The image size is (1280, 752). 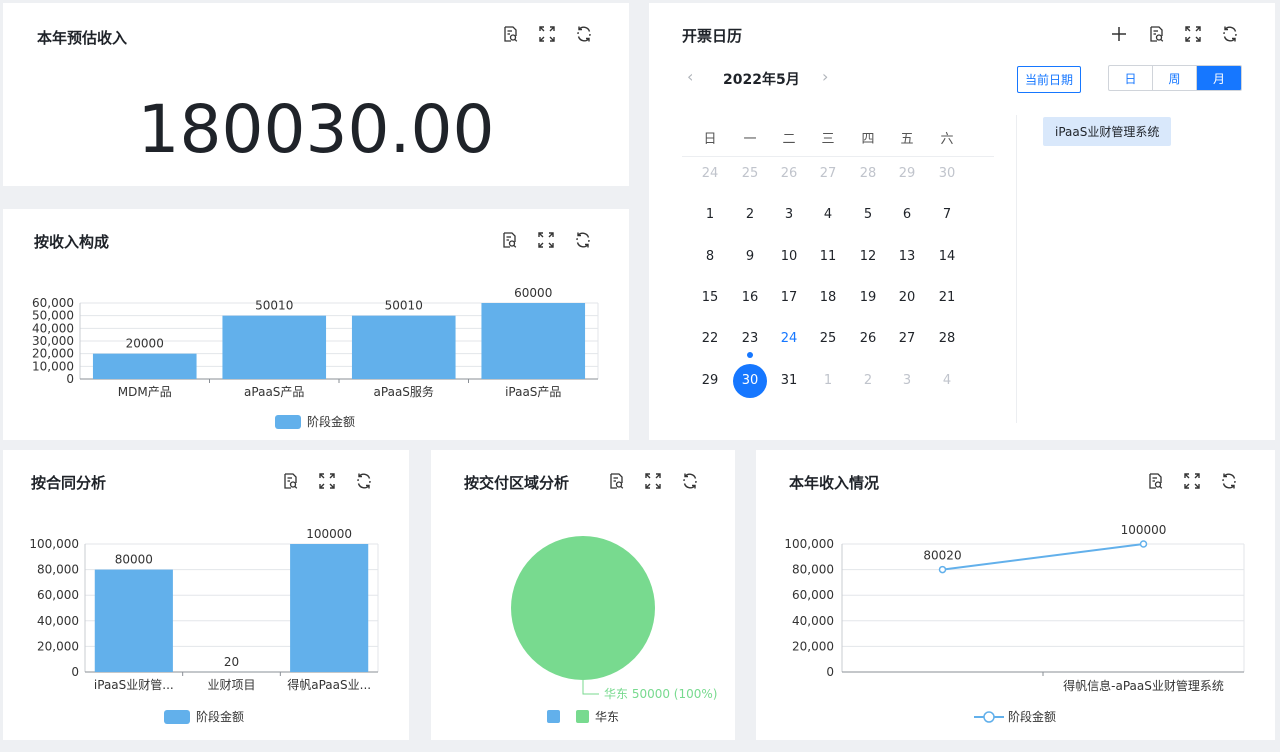 I want to click on calendar-day: 17, so click(x=789, y=298).